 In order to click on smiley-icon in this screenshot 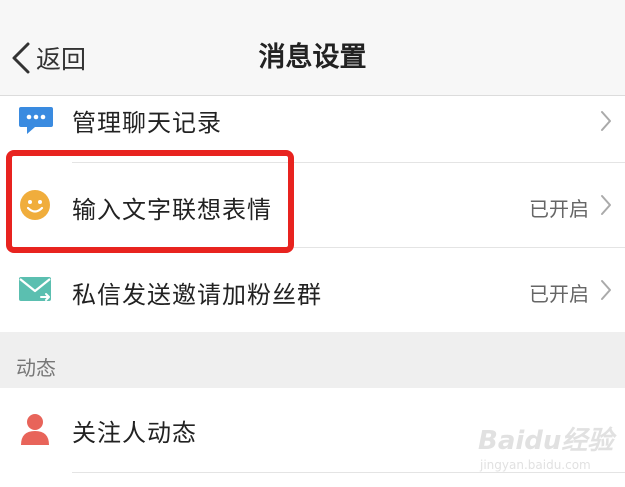, I will do `click(35, 207)`.